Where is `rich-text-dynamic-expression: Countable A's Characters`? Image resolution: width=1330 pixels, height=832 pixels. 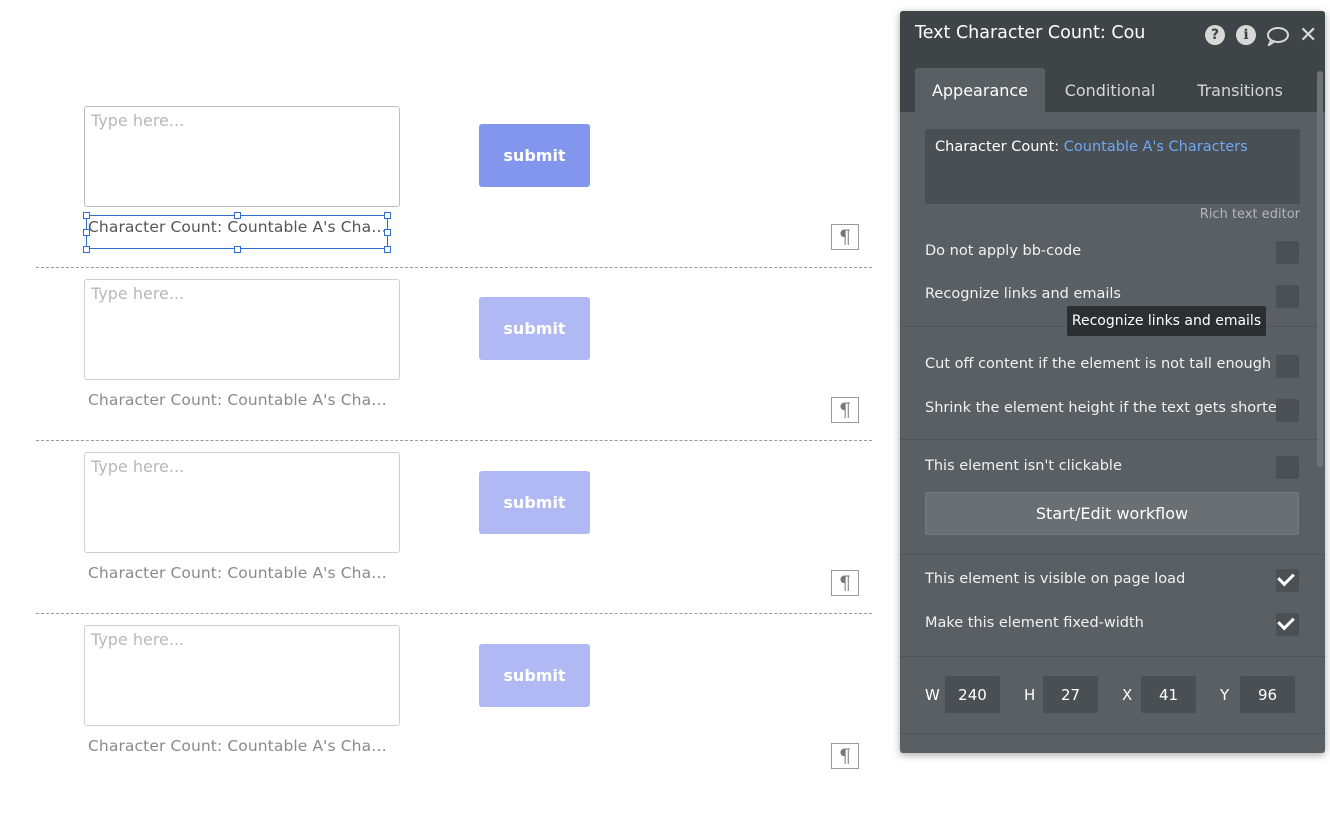 rich-text-dynamic-expression: Countable A's Characters is located at coordinates (1156, 147).